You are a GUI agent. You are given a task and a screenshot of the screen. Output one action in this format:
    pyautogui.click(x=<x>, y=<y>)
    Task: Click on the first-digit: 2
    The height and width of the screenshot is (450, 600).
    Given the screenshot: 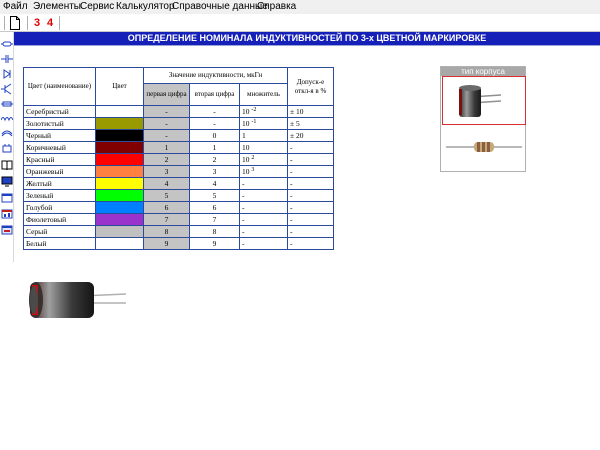 What is the action you would take?
    pyautogui.click(x=166, y=159)
    